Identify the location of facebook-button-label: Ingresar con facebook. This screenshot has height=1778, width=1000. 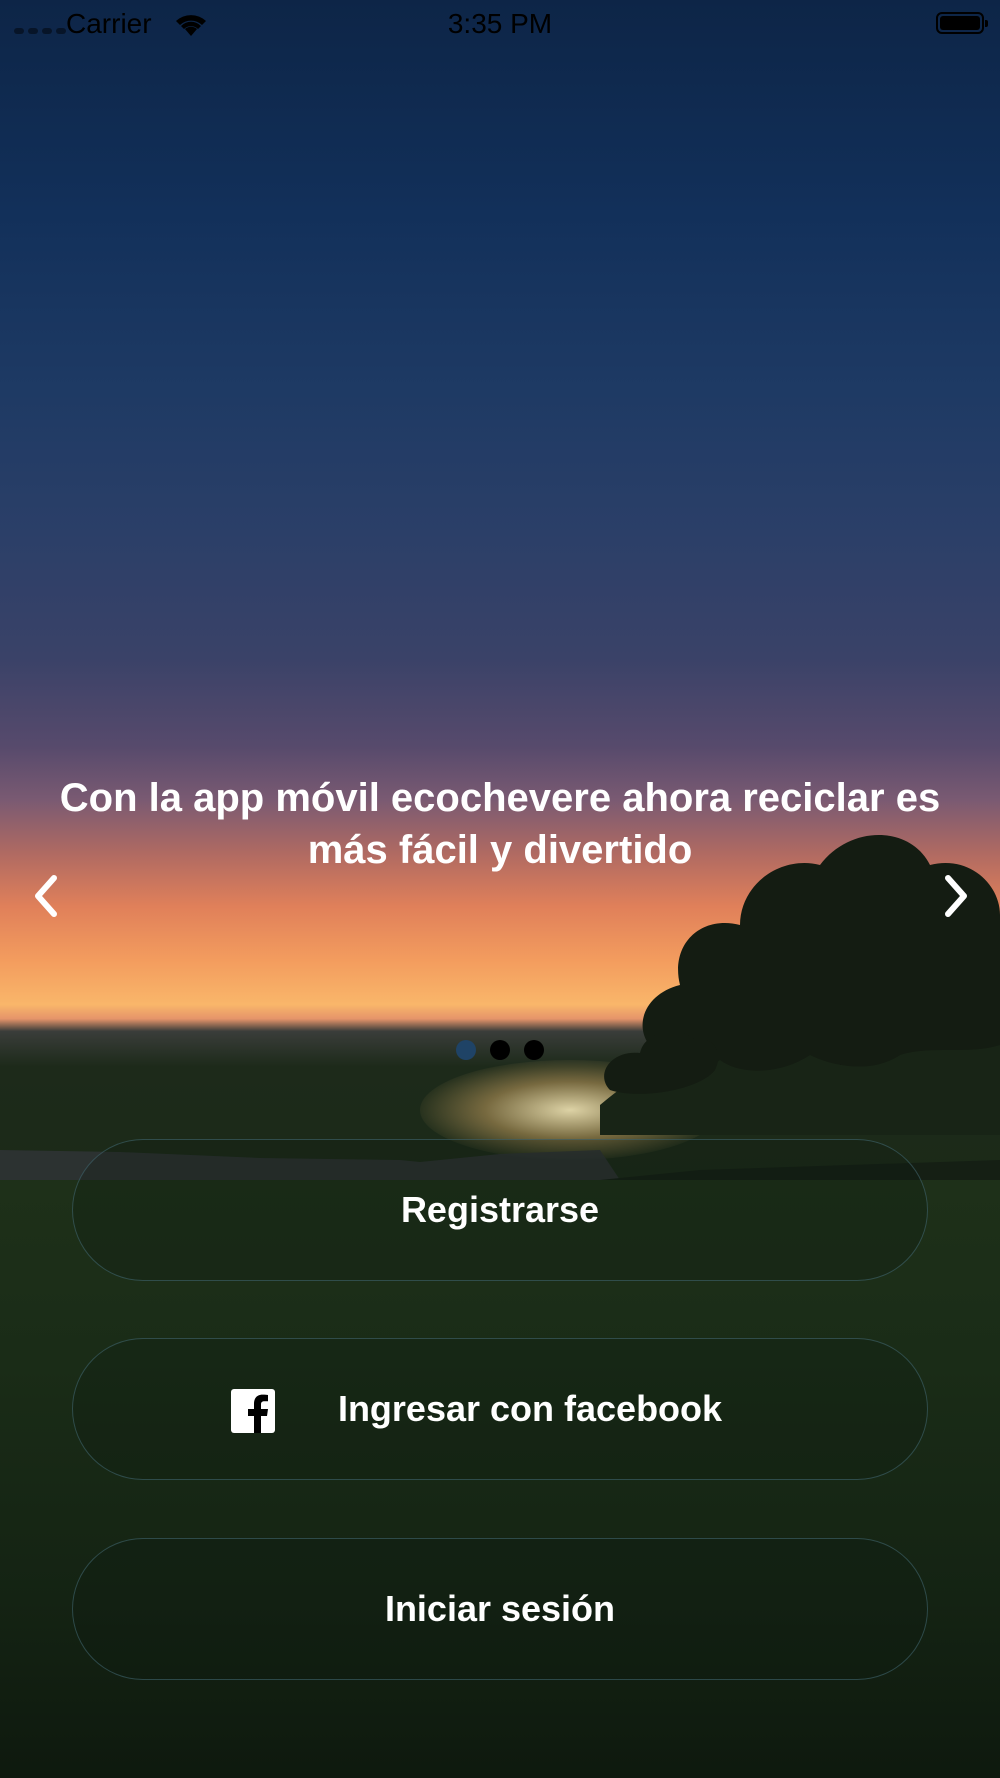
(530, 1408).